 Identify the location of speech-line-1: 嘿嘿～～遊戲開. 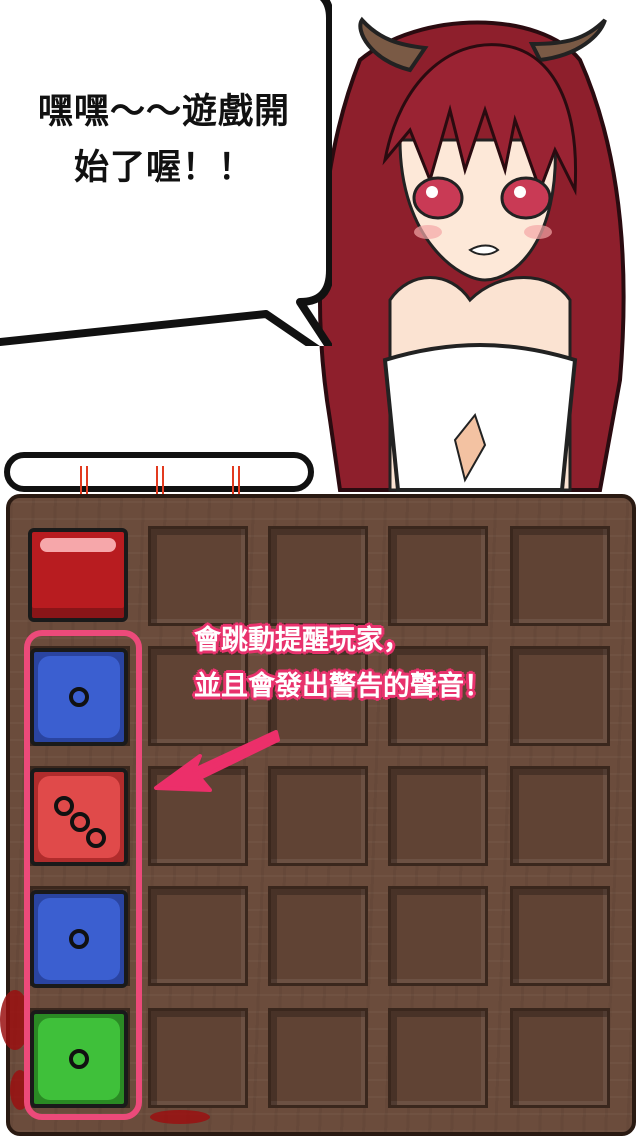
(163, 112).